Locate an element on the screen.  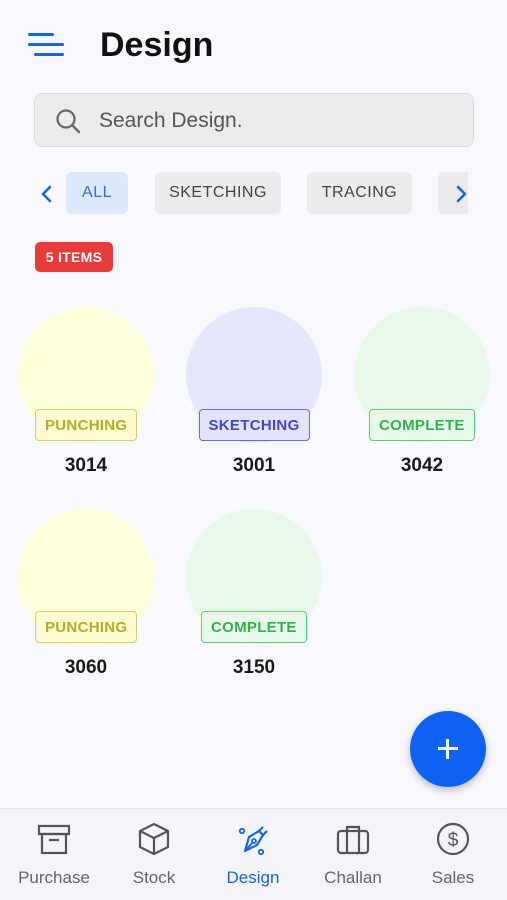
design-code: 3060 is located at coordinates (86, 667).